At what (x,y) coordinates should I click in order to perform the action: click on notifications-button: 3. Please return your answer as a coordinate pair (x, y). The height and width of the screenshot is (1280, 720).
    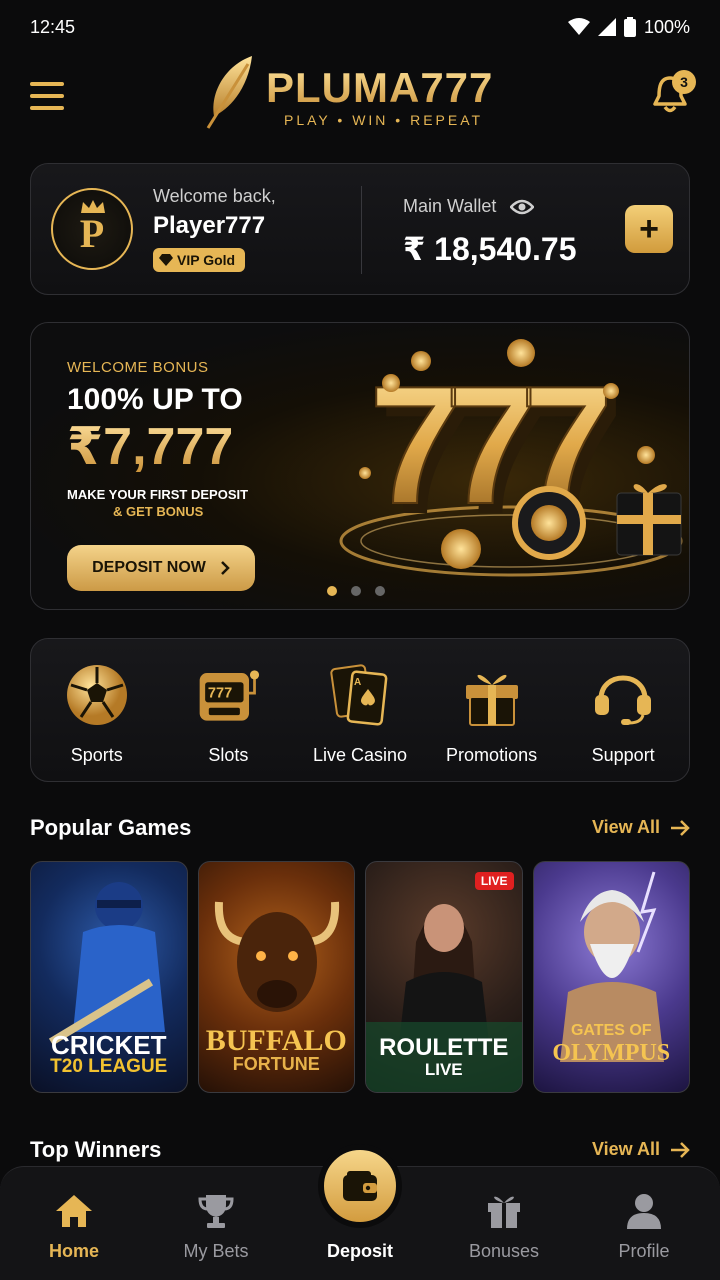
    Looking at the image, I should click on (674, 94).